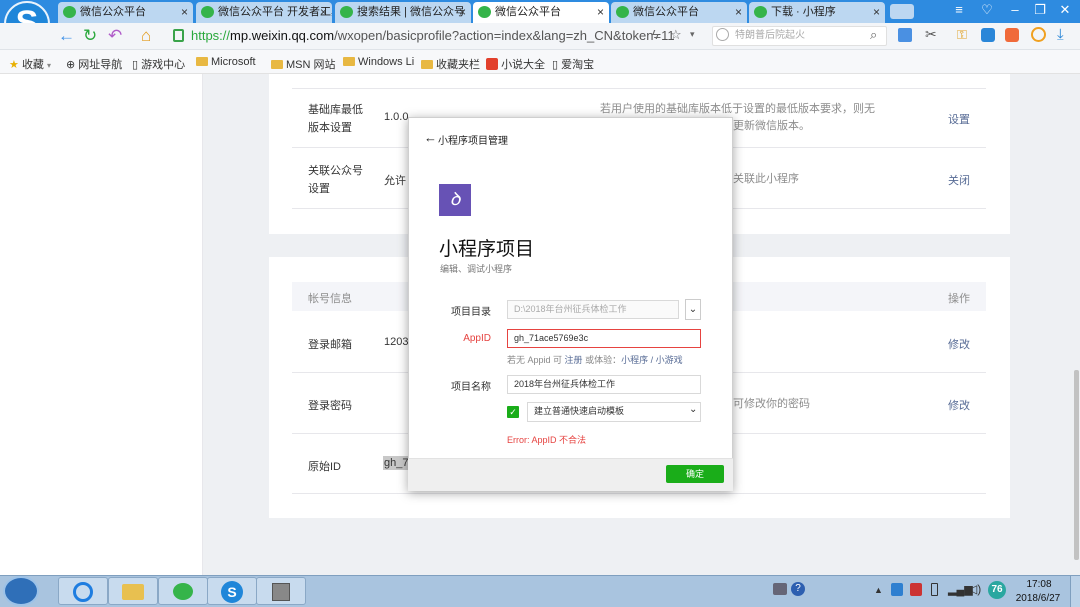 The height and width of the screenshot is (607, 1080). Describe the element at coordinates (959, 9) in the screenshot. I see `menu-icon: ≡` at that location.